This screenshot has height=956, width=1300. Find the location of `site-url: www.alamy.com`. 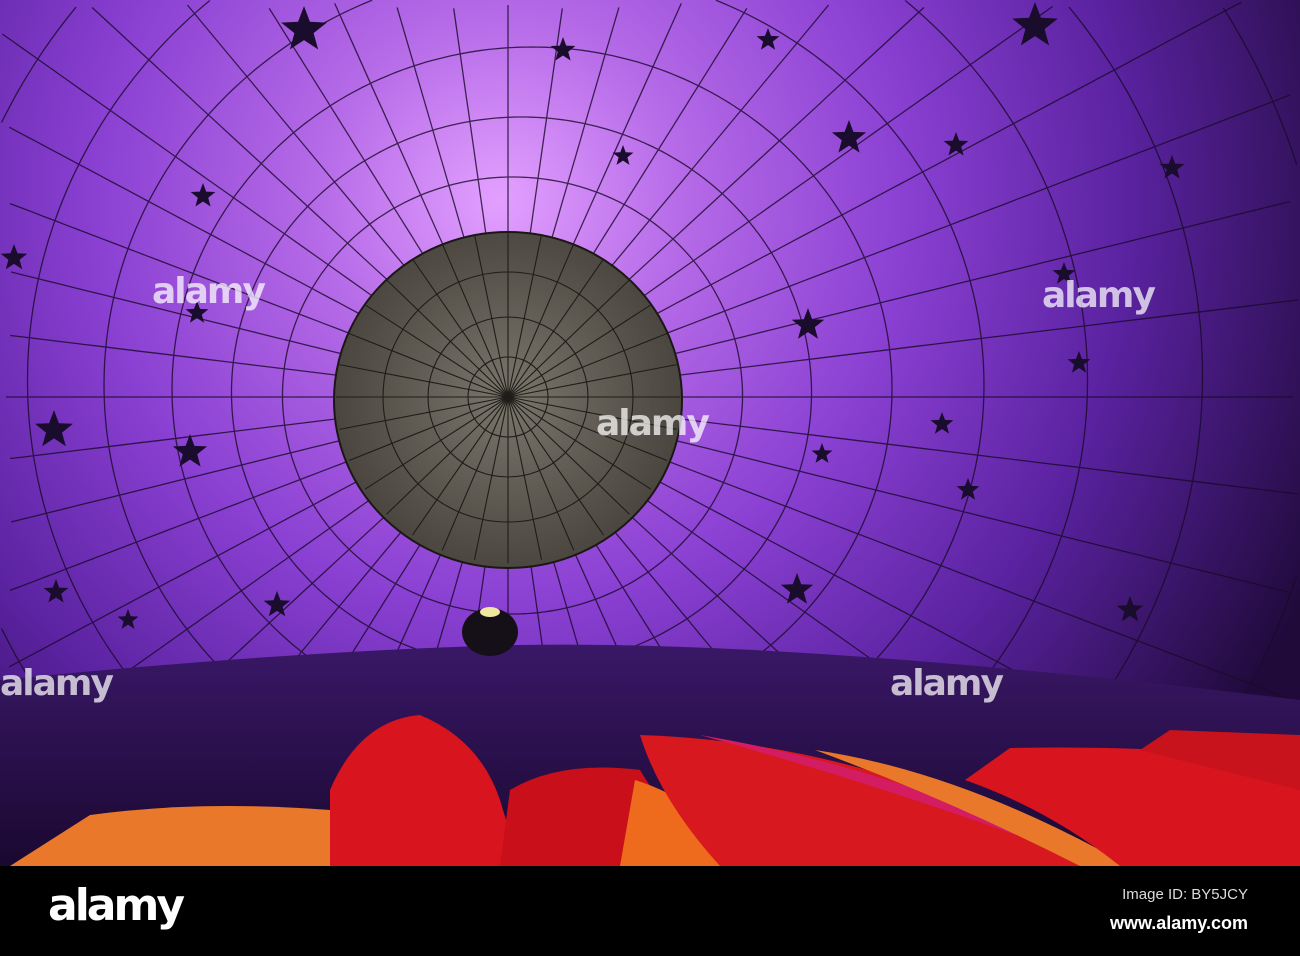

site-url: www.alamy.com is located at coordinates (1179, 923).